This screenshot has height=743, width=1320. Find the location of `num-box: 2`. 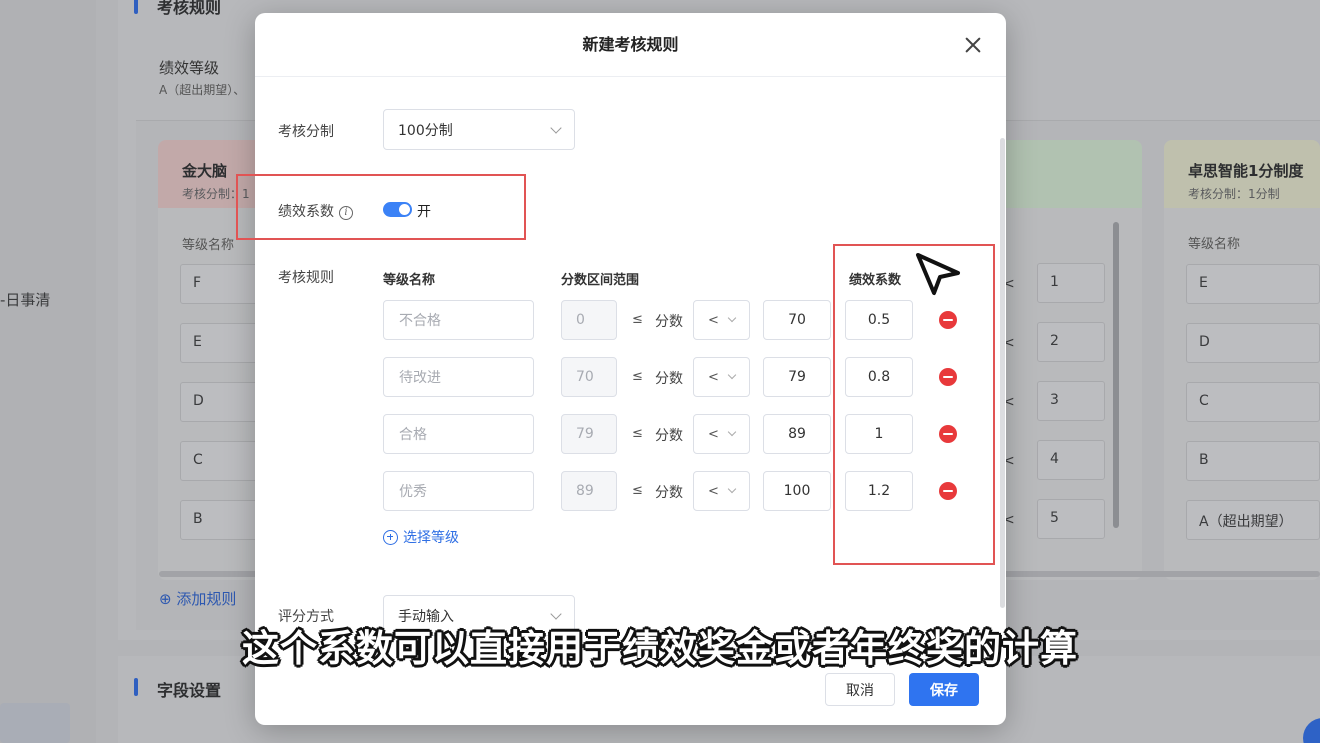

num-box: 2 is located at coordinates (1071, 342).